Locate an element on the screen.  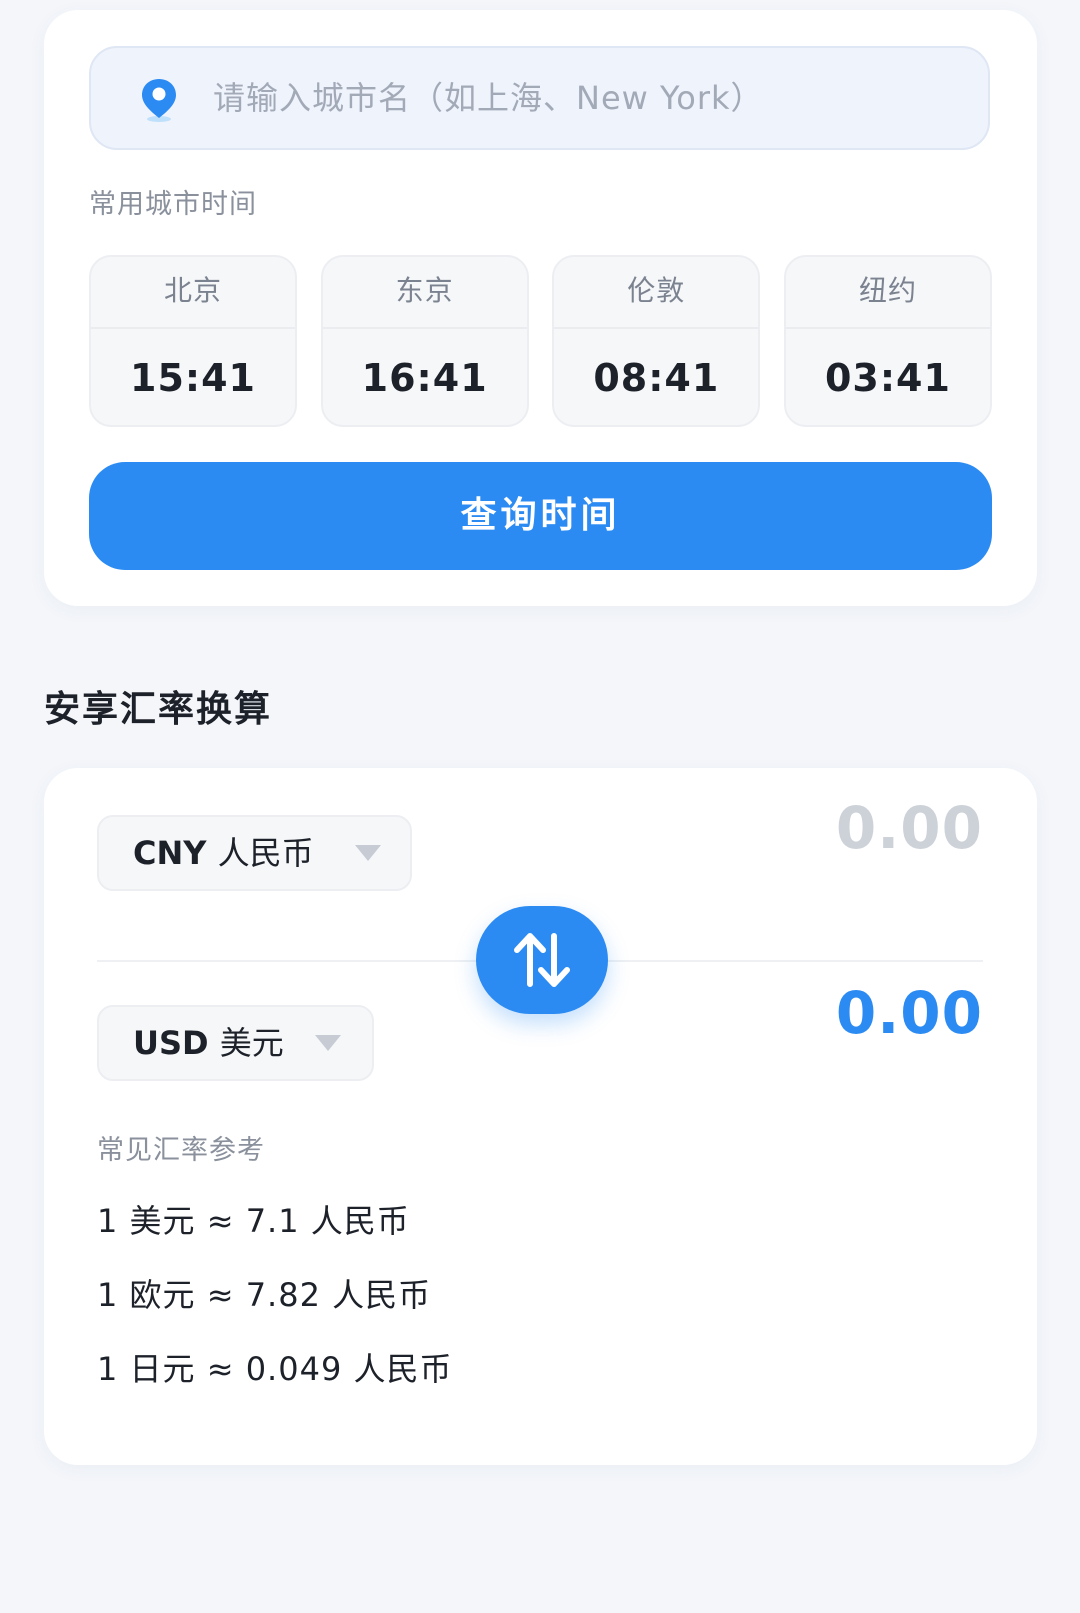
from-currency-name: 人民币 is located at coordinates (265, 853).